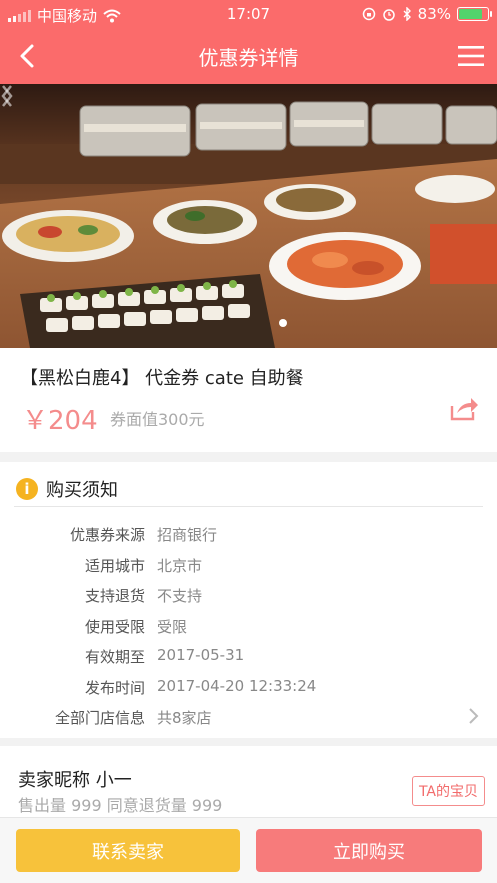  I want to click on notice-title: 购买须知, so click(82, 490).